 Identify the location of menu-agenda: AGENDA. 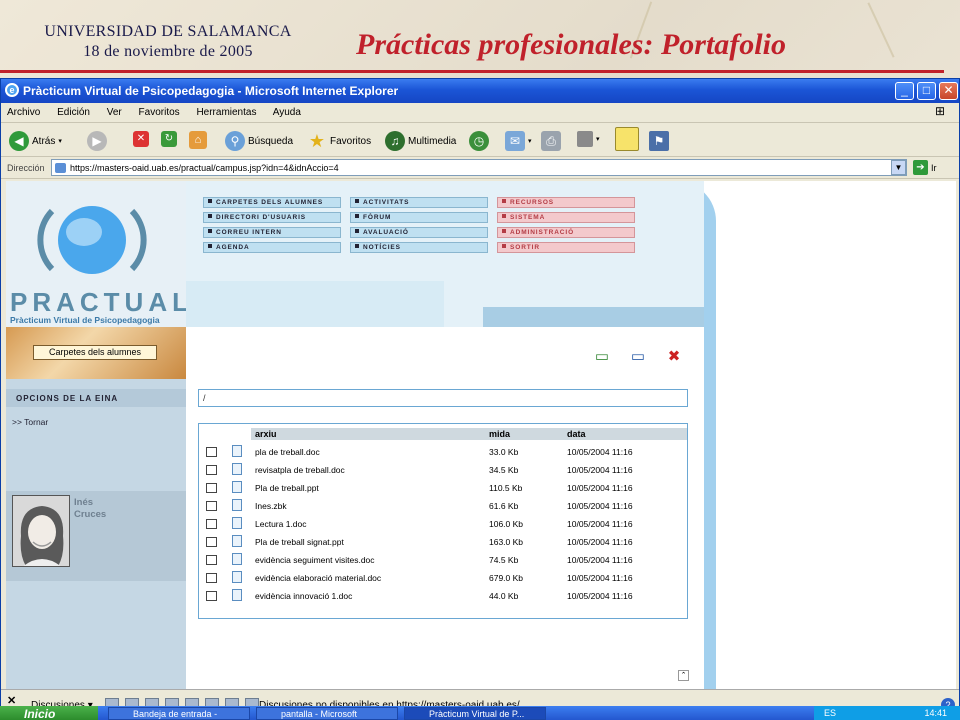
(272, 247).